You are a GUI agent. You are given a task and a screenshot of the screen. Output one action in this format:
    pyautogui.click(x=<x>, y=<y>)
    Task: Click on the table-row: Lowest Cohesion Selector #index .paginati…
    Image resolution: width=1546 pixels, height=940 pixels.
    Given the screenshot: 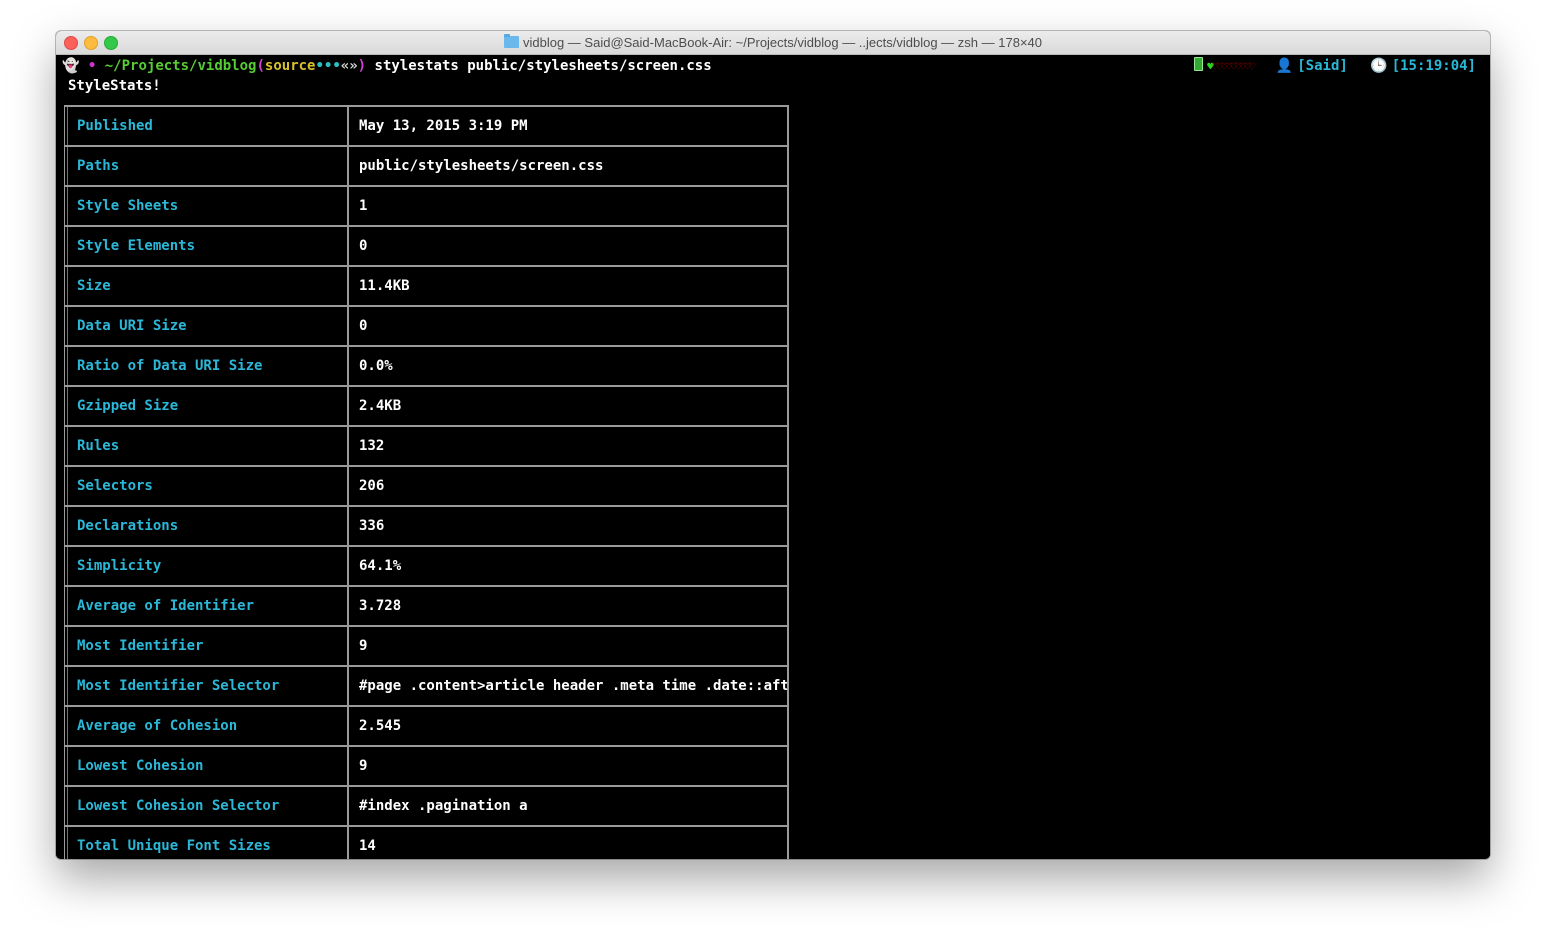 What is the action you would take?
    pyautogui.click(x=426, y=807)
    